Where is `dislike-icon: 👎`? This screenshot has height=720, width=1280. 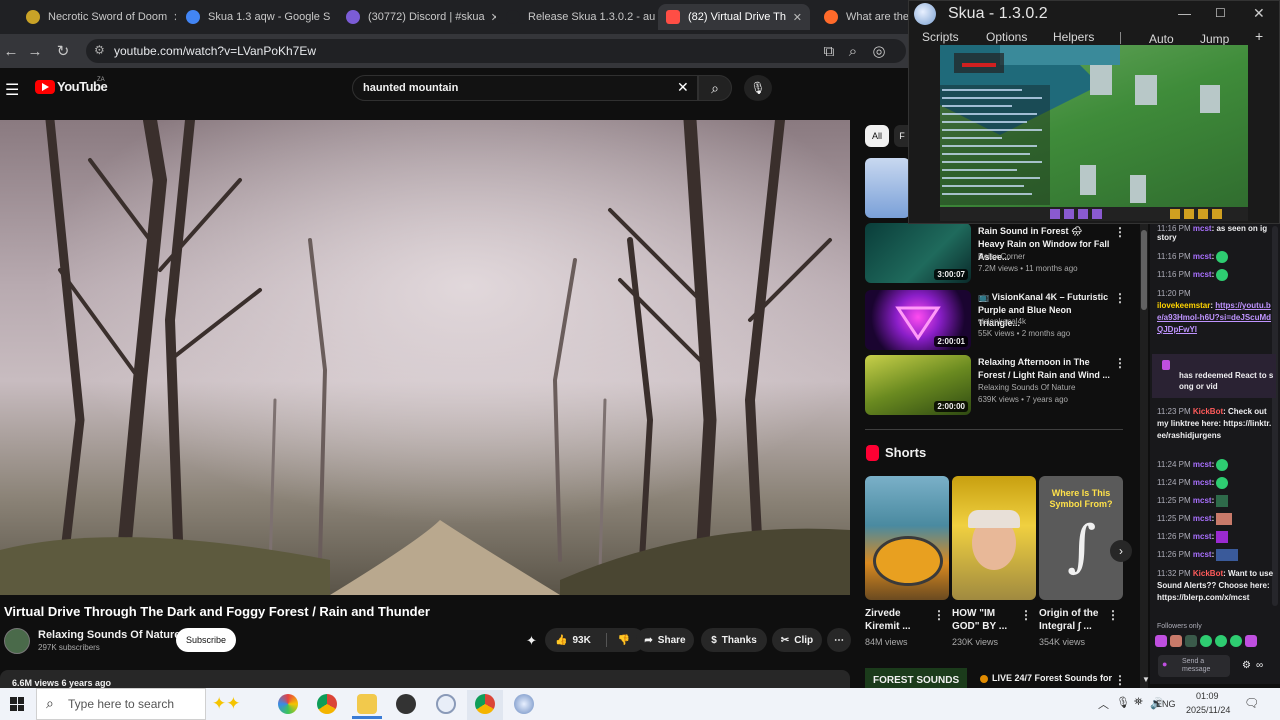 dislike-icon: 👎 is located at coordinates (624, 640).